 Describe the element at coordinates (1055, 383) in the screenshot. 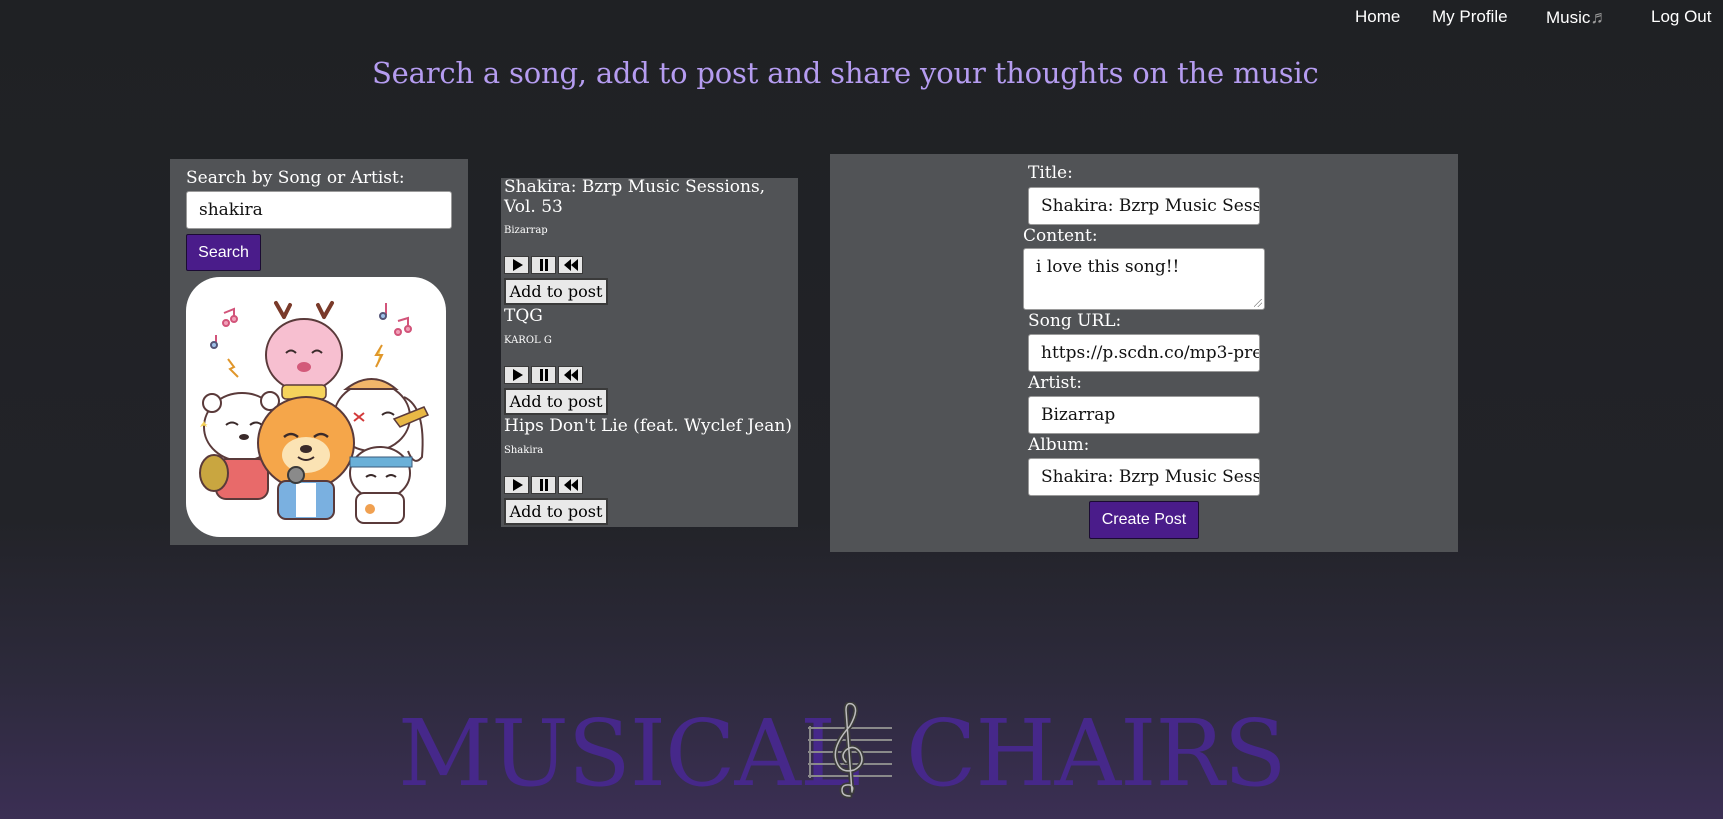

I see `artist-label: Artist:` at that location.